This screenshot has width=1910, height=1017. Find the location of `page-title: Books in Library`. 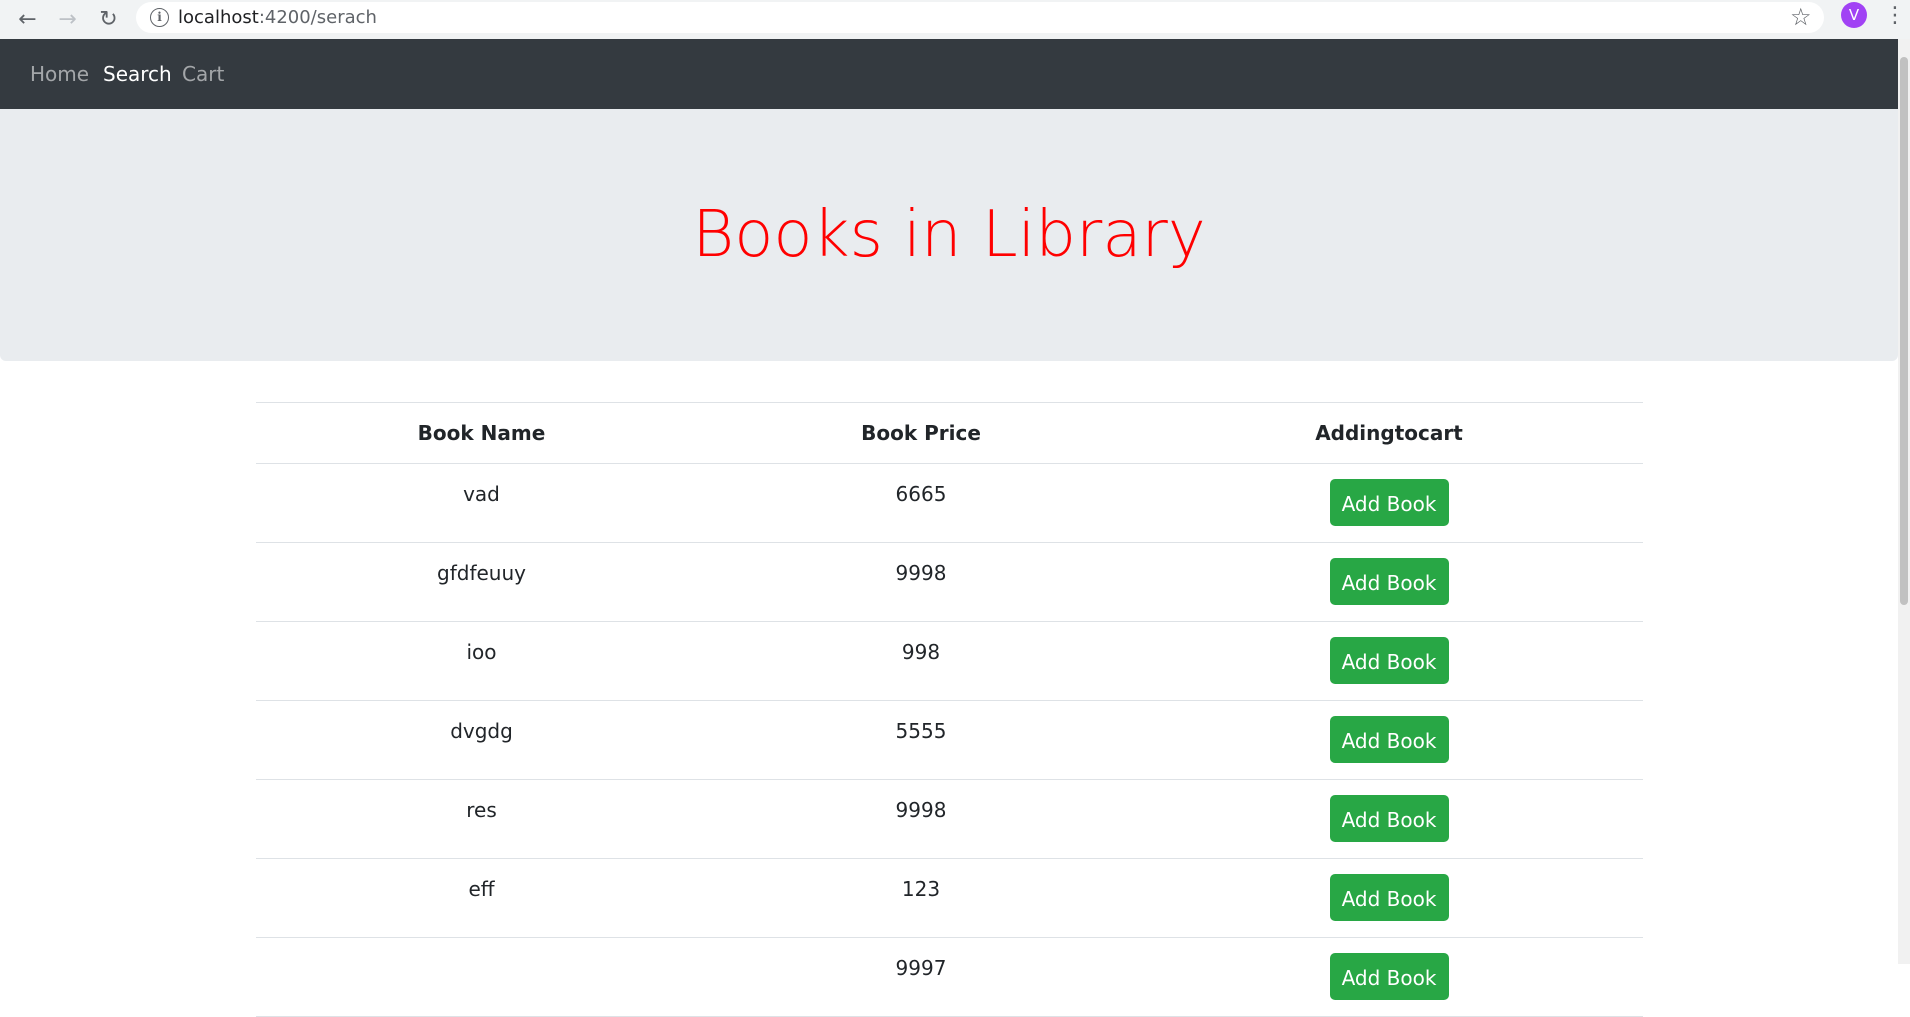

page-title: Books in Library is located at coordinates (949, 235).